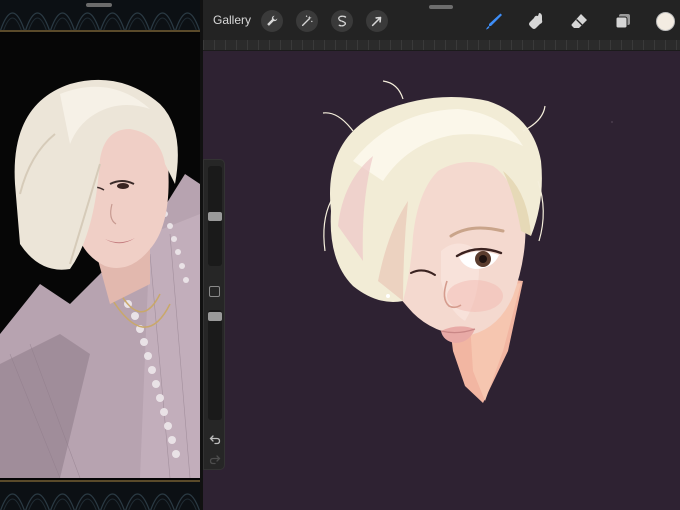  What do you see at coordinates (215, 365) in the screenshot?
I see `brush-opacity-slider` at bounding box center [215, 365].